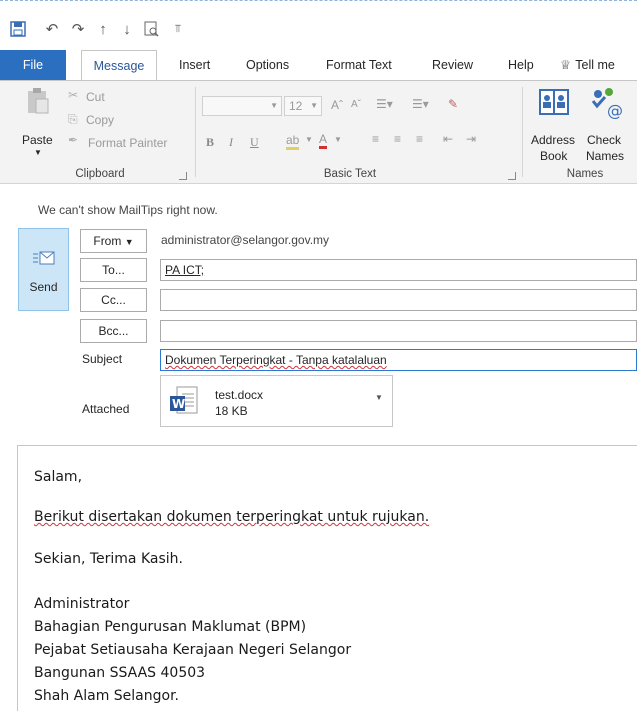  Describe the element at coordinates (52, 29) in the screenshot. I see `undo-icon: ↶` at that location.